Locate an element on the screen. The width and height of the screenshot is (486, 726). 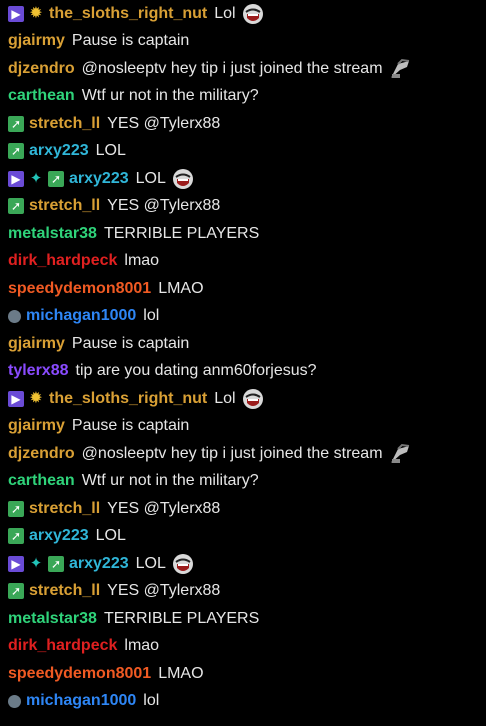
chat-message: speedydemon8001 LMAO is located at coordinates (247, 289).